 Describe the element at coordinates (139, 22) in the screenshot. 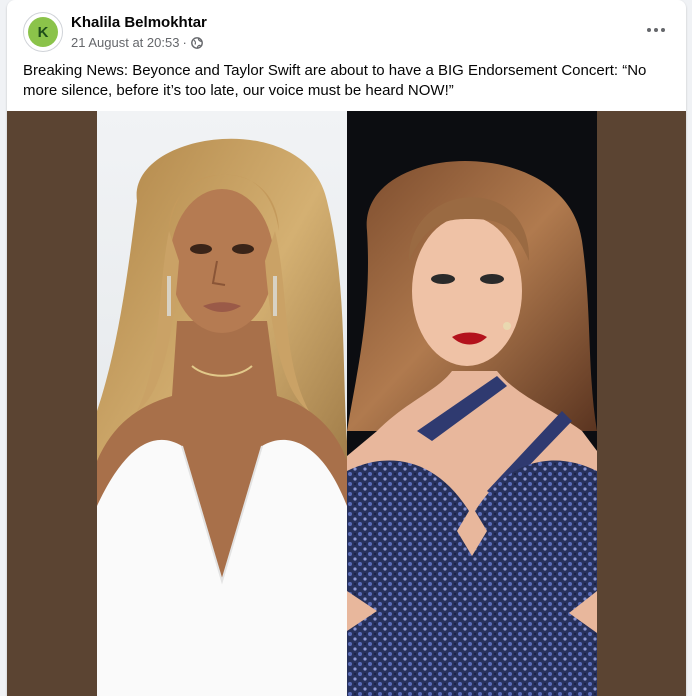

I see `author-name: Khalila Belmokhtar` at that location.